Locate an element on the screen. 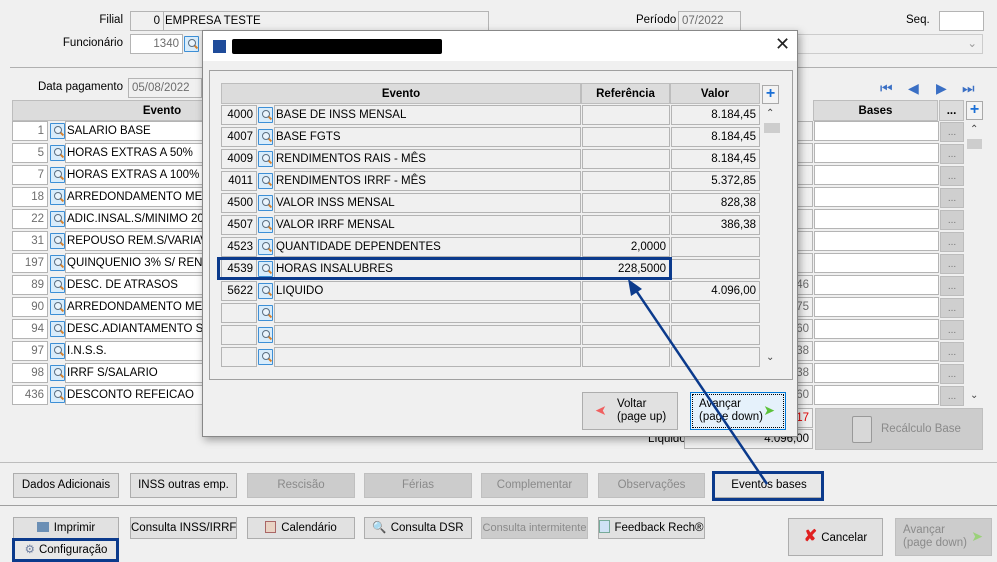  annotation-arrow is located at coordinates (698, 382).